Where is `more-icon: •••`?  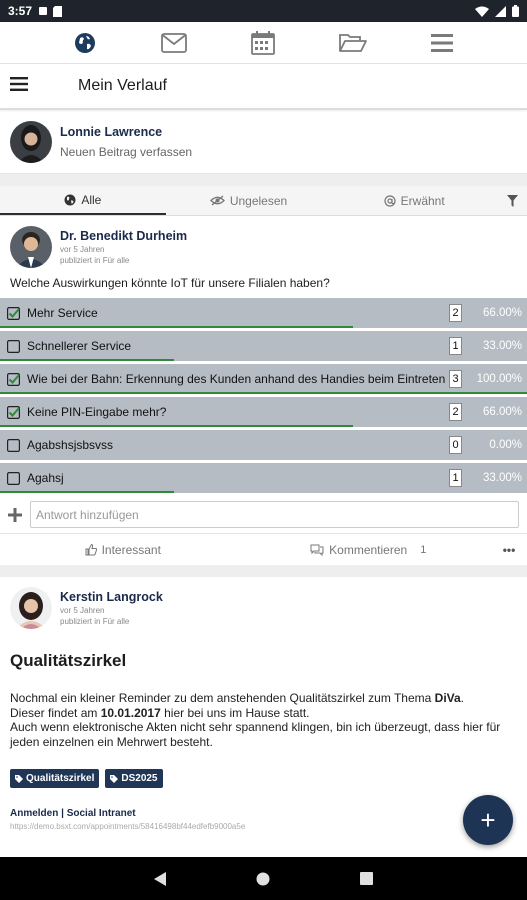 more-icon: ••• is located at coordinates (509, 549).